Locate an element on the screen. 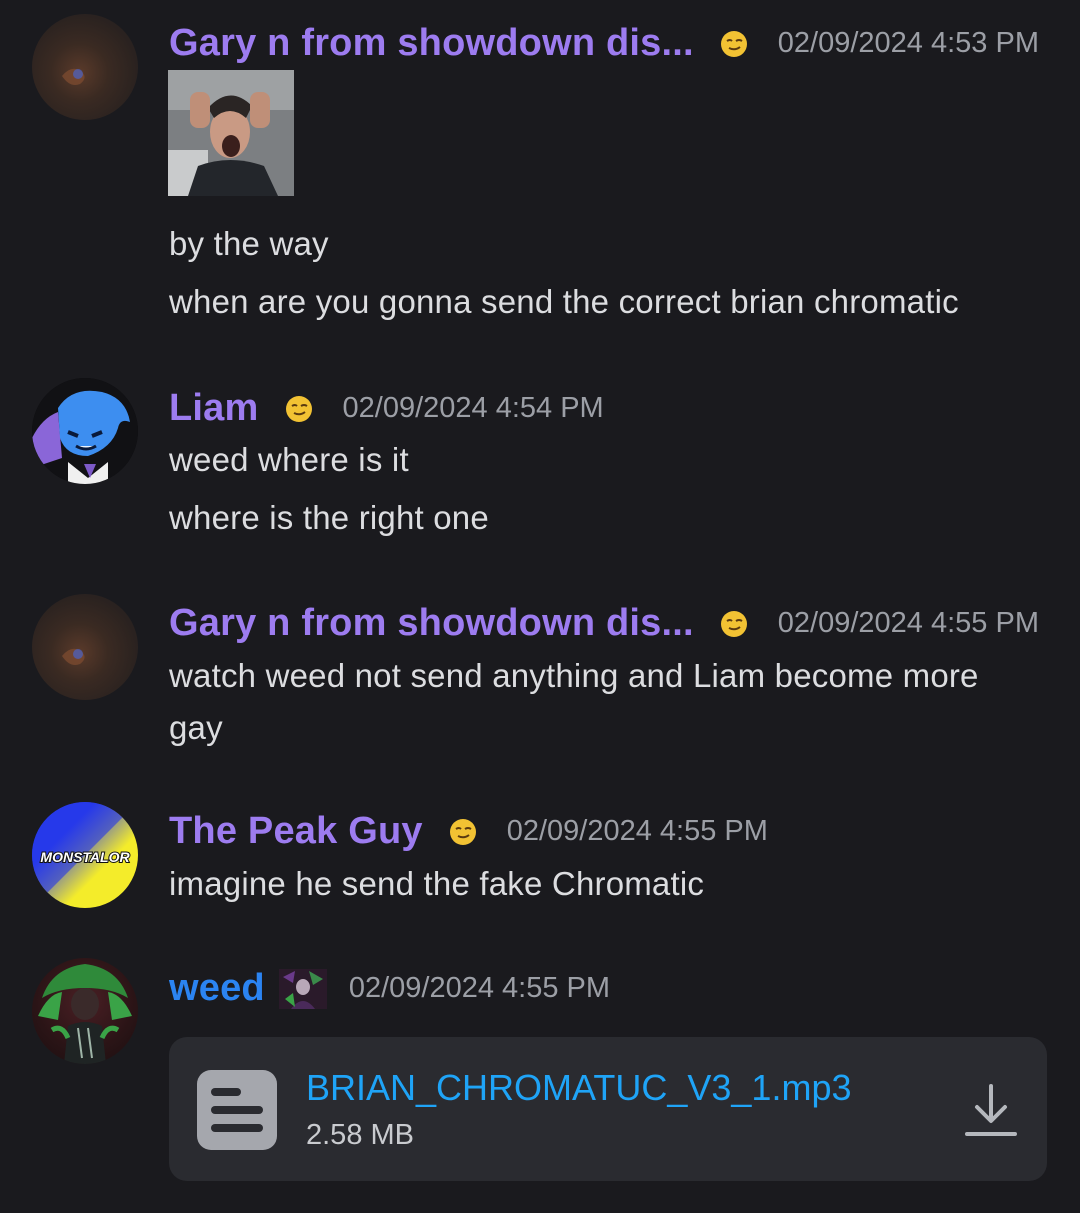 Image resolution: width=1080 pixels, height=1213 pixels. file-attachment: BRIAN_CHROMATUC_V3_1.mp3 2.58 MB is located at coordinates (608, 1109).